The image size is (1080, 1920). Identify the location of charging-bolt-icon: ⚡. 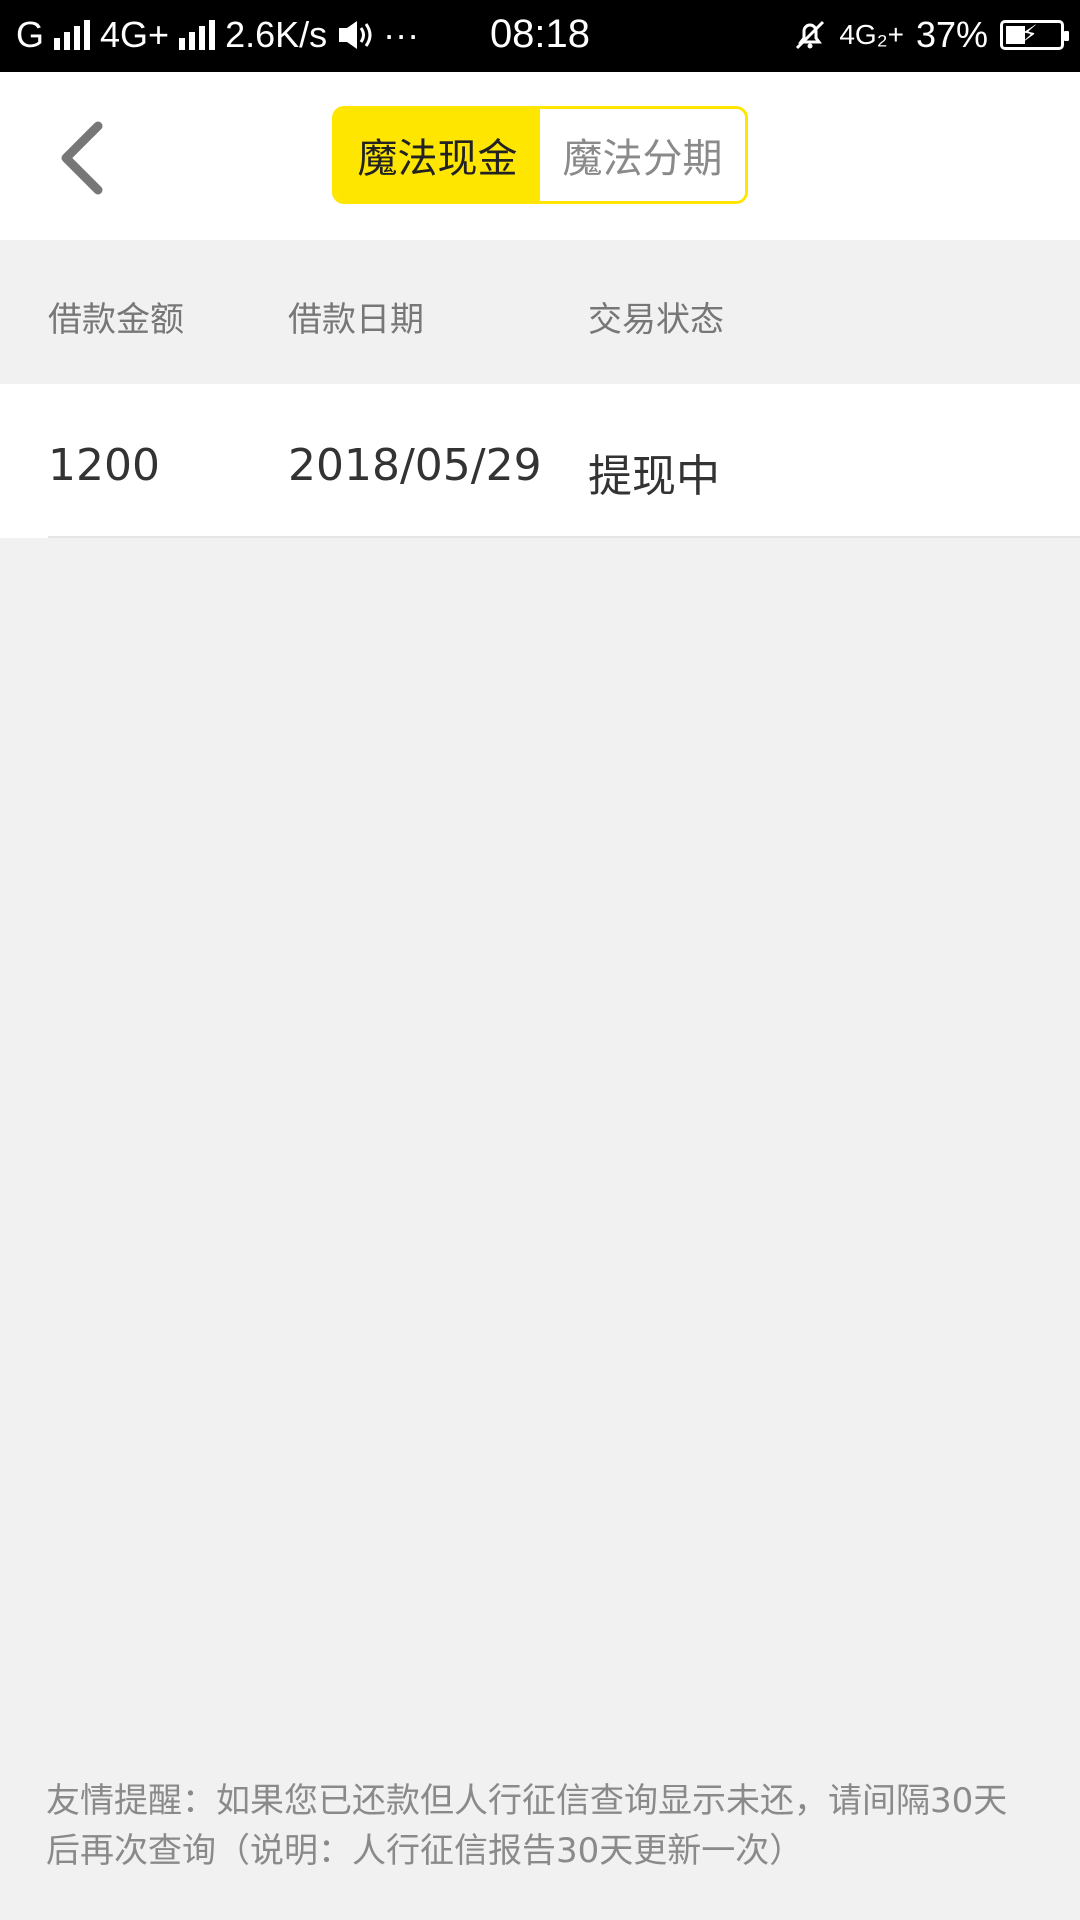
(1029, 34).